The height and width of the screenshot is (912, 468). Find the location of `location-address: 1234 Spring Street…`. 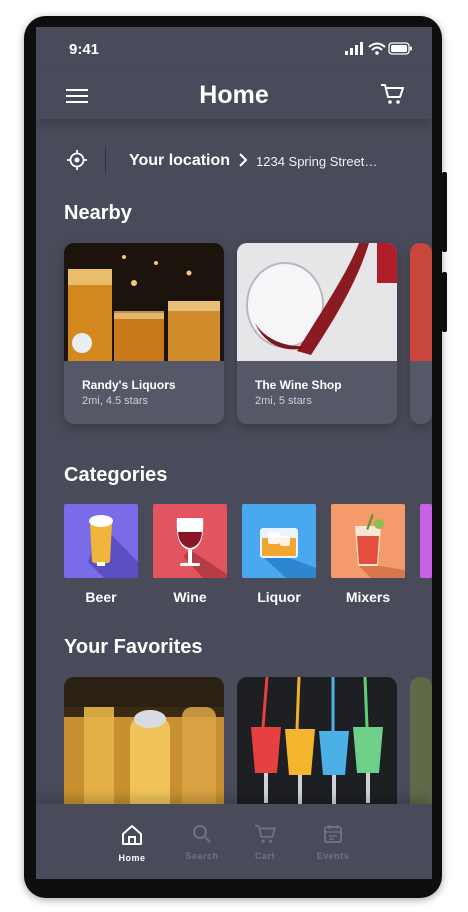

location-address: 1234 Spring Street… is located at coordinates (317, 161).